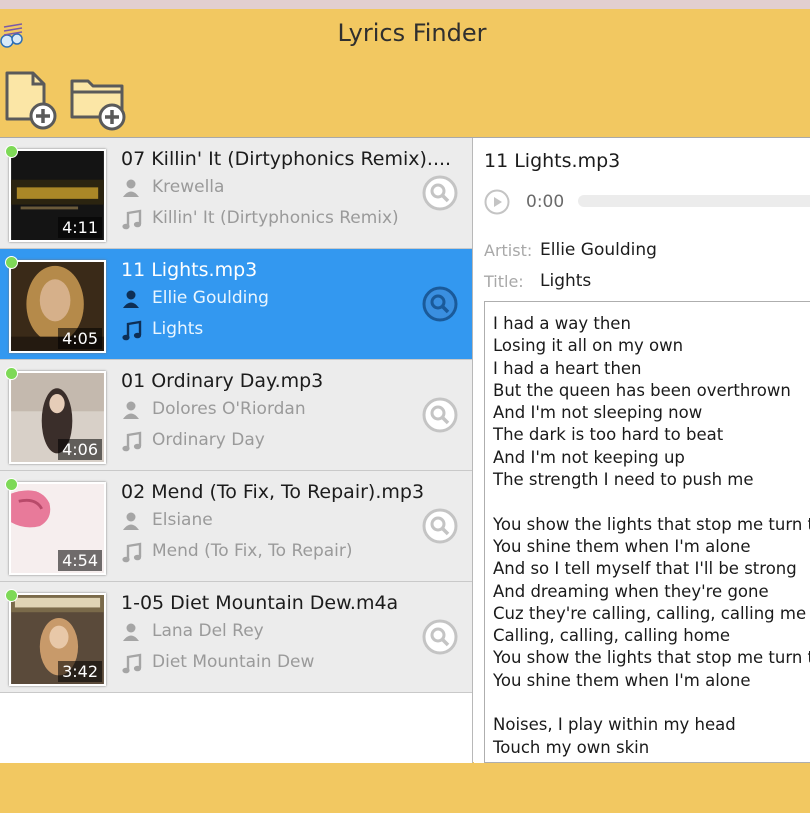 This screenshot has height=813, width=810. What do you see at coordinates (497, 202) in the screenshot?
I see `play-icon` at bounding box center [497, 202].